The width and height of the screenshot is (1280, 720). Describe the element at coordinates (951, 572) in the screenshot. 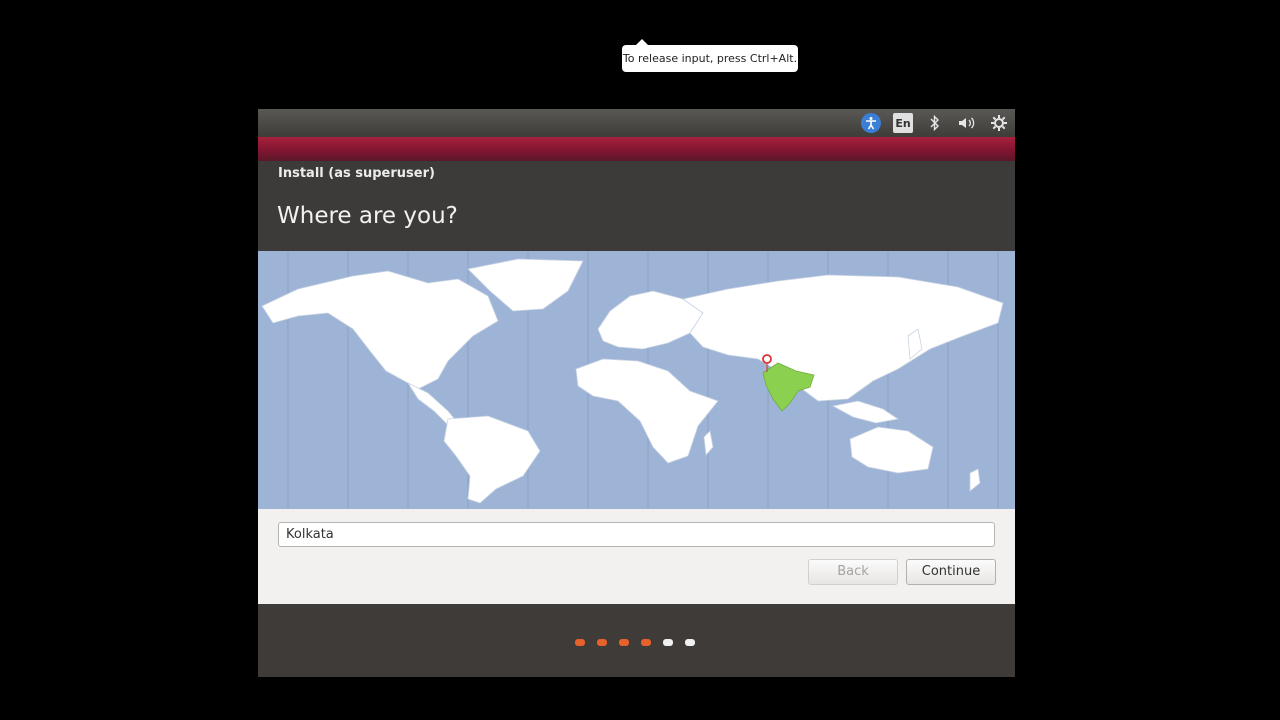

I see `continue-button: Continue` at that location.